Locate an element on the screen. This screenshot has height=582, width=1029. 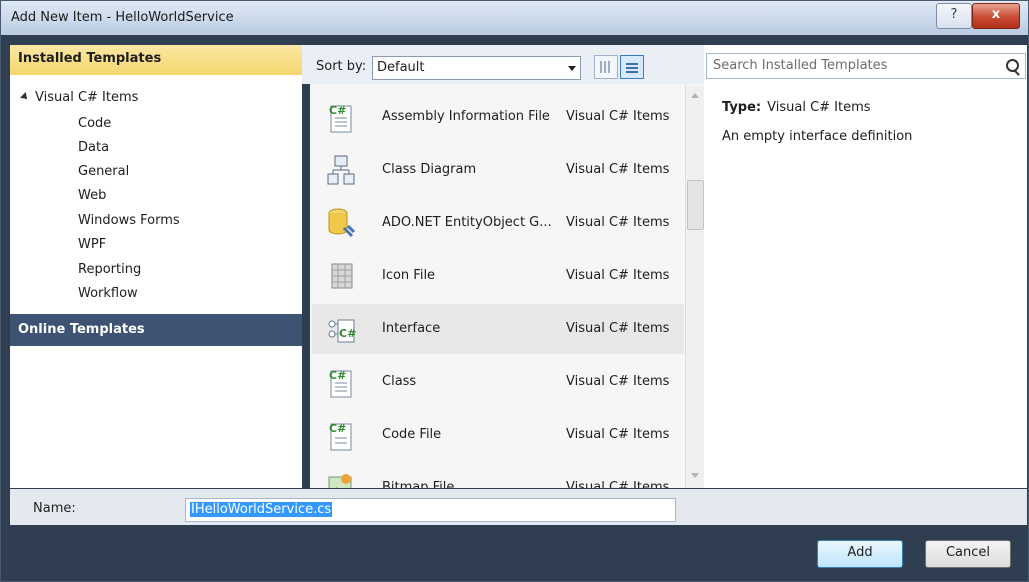
tree-item-wpf: WPF is located at coordinates (92, 244).